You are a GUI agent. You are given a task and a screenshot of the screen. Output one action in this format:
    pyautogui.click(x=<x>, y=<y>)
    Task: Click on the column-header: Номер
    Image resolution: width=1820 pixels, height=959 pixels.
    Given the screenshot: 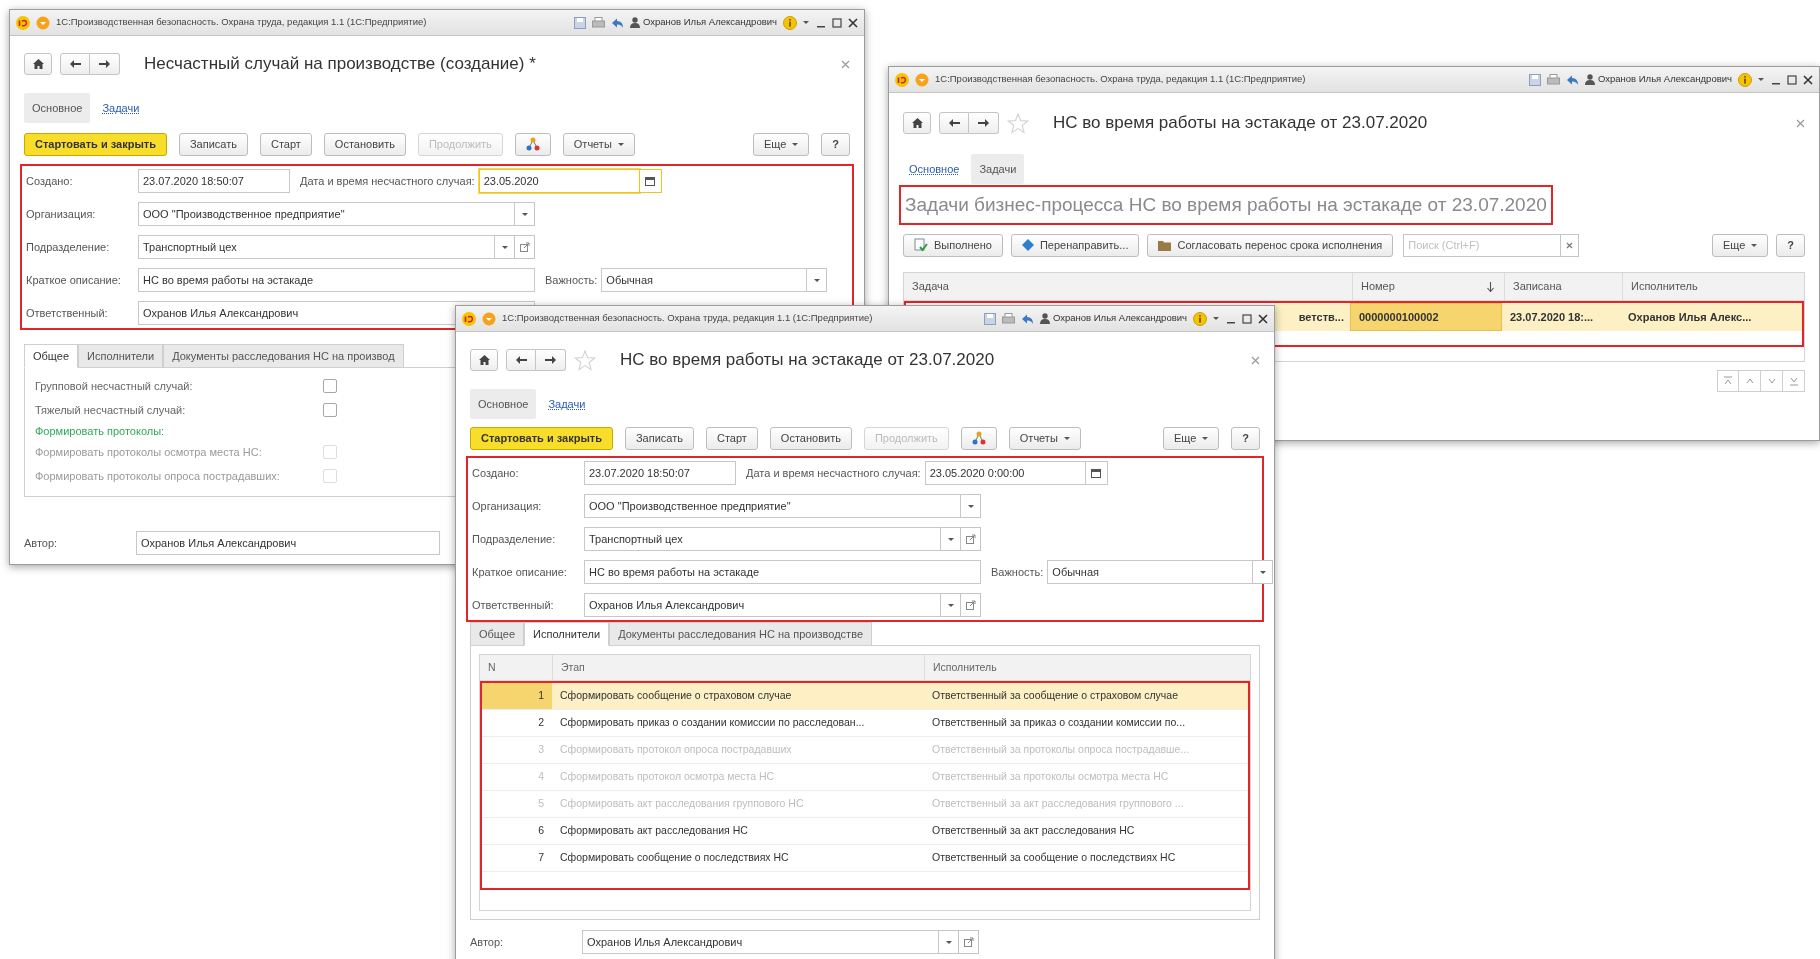 What is the action you would take?
    pyautogui.click(x=1378, y=286)
    